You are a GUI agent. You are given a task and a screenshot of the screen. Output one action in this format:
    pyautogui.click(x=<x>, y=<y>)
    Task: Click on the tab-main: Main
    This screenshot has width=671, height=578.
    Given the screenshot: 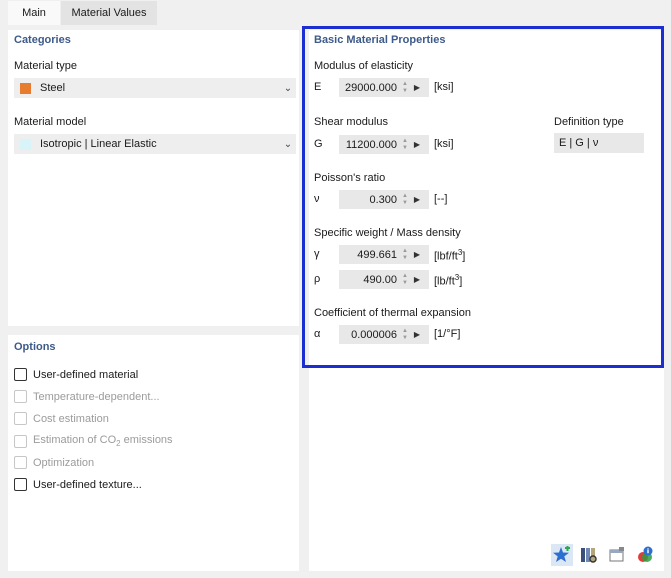 What is the action you would take?
    pyautogui.click(x=34, y=13)
    